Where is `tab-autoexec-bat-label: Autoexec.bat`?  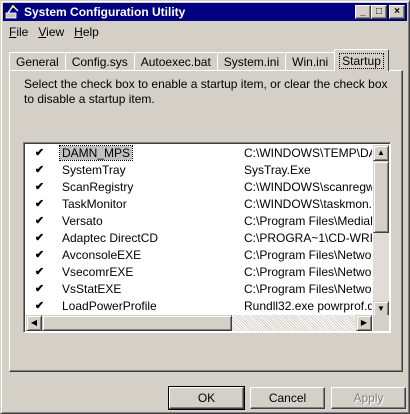 tab-autoexec-bat-label: Autoexec.bat is located at coordinates (175, 62).